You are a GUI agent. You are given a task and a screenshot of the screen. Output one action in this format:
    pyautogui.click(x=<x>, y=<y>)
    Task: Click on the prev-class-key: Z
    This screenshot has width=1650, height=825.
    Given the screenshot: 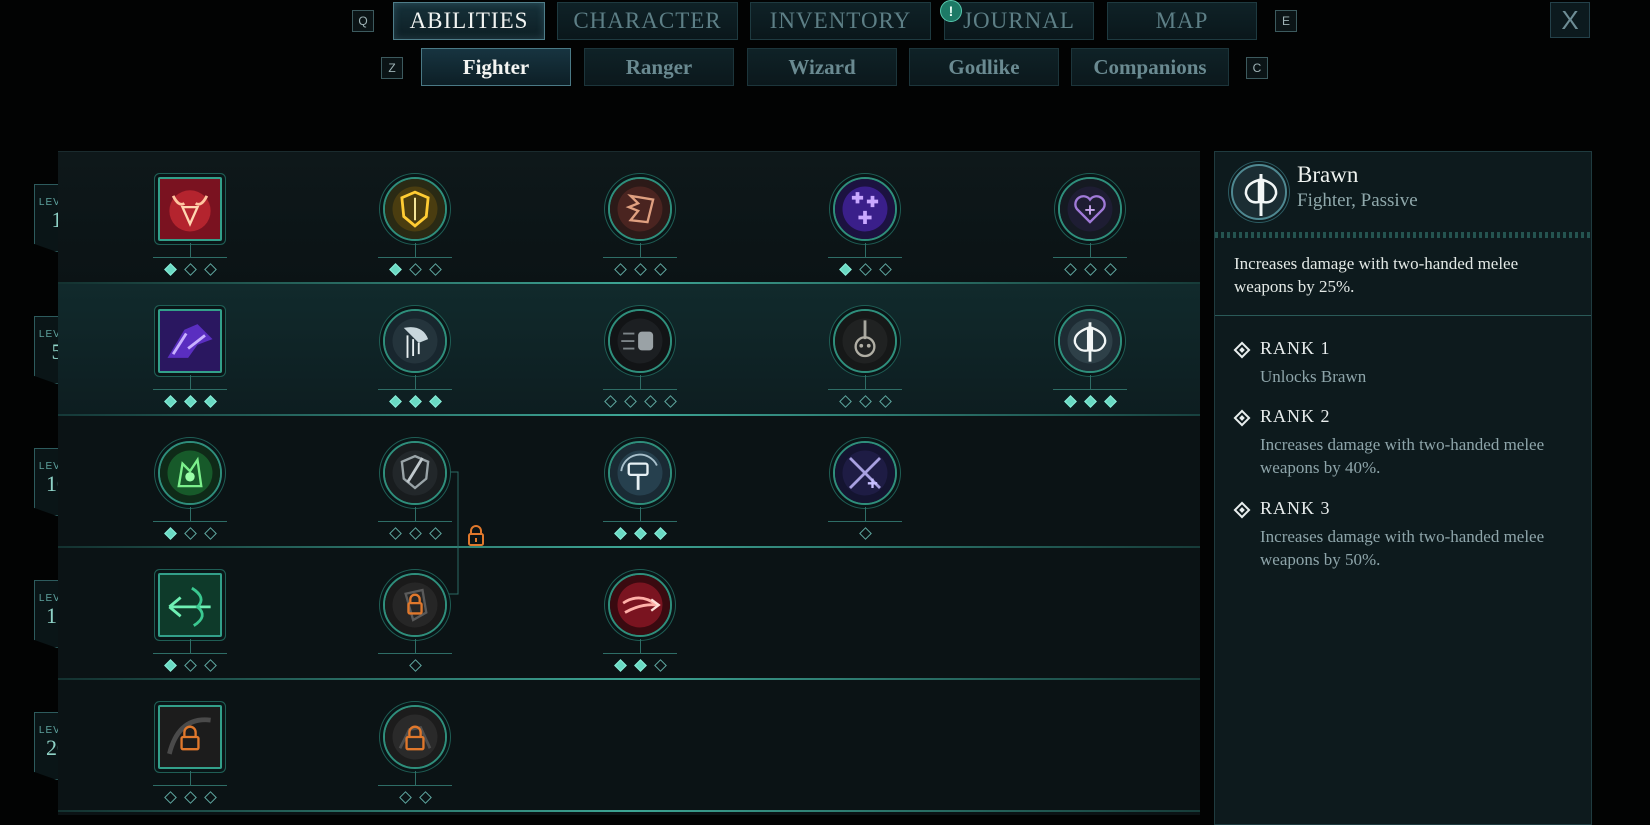 What is the action you would take?
    pyautogui.click(x=392, y=68)
    